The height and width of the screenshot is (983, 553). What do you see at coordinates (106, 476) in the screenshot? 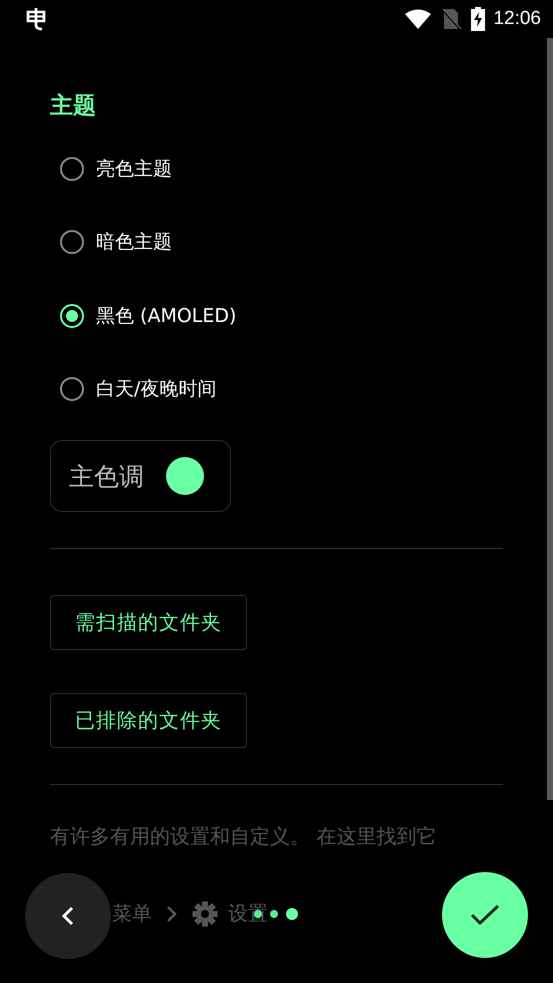
I see `accent-color-label: 主色调` at bounding box center [106, 476].